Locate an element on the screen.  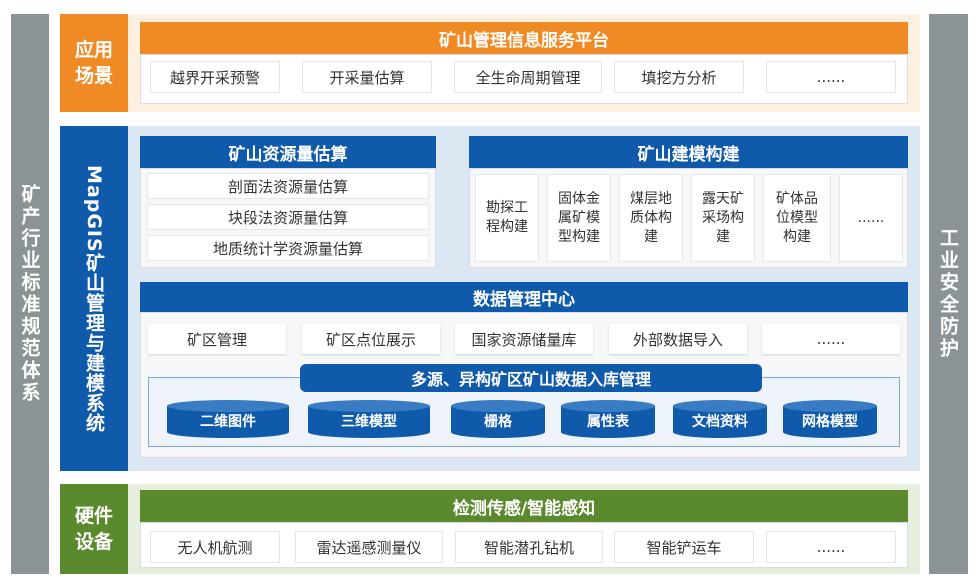
data-center-item: 国家资源储量库 is located at coordinates (524, 339).